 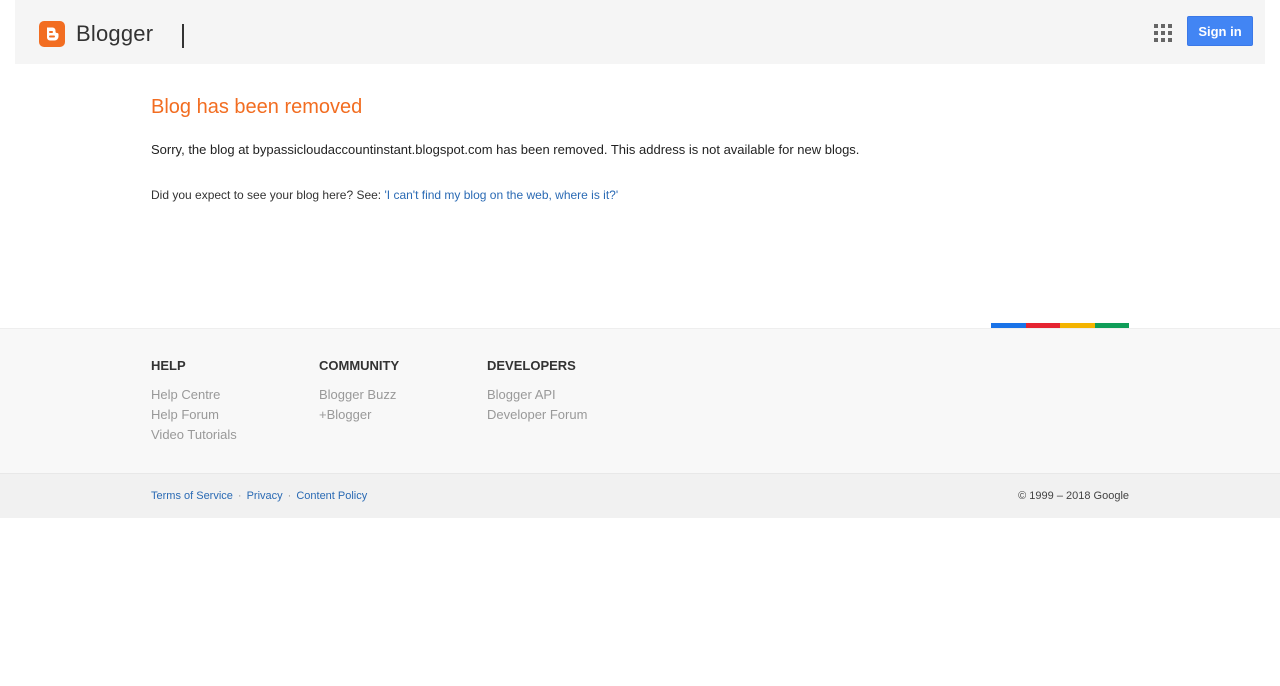 I want to click on content-policy-link: Content Policy, so click(x=331, y=496).